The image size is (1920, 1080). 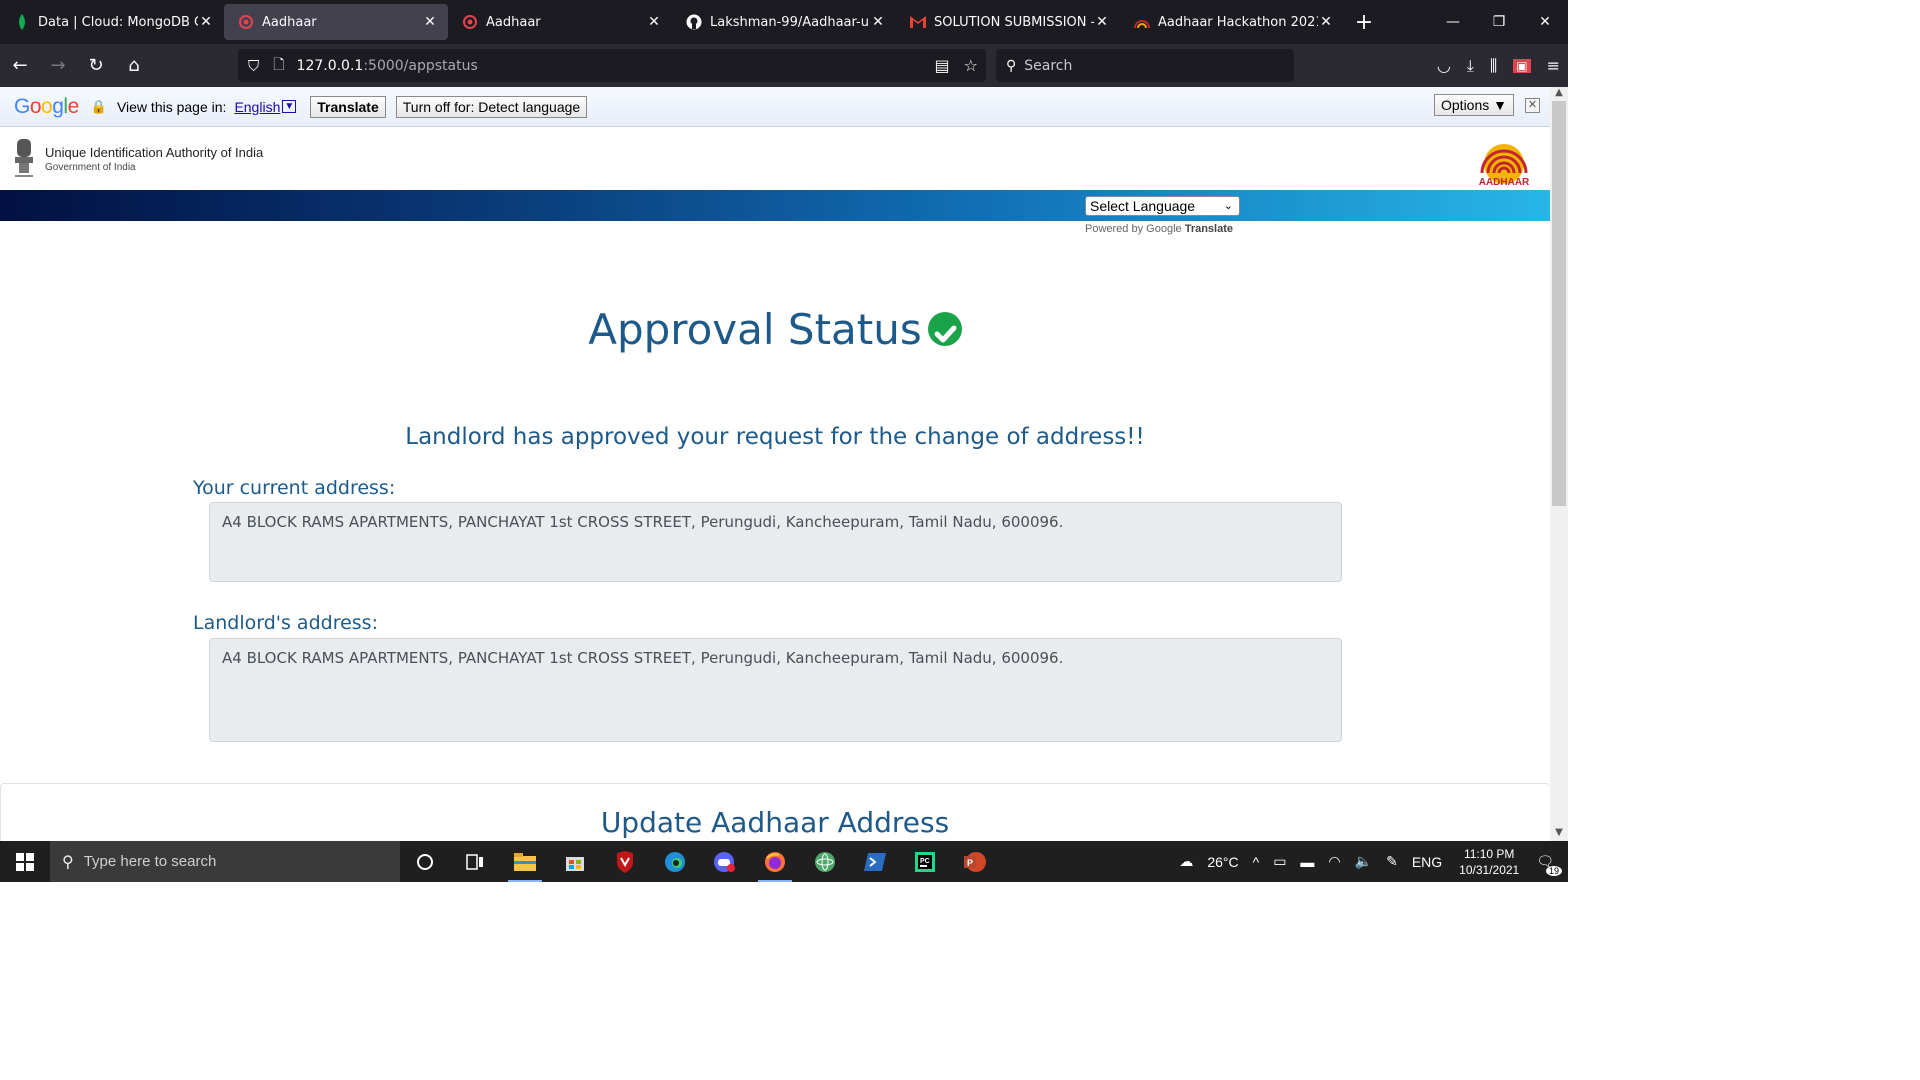 I want to click on url-host: 127.0.0.1, so click(x=330, y=65).